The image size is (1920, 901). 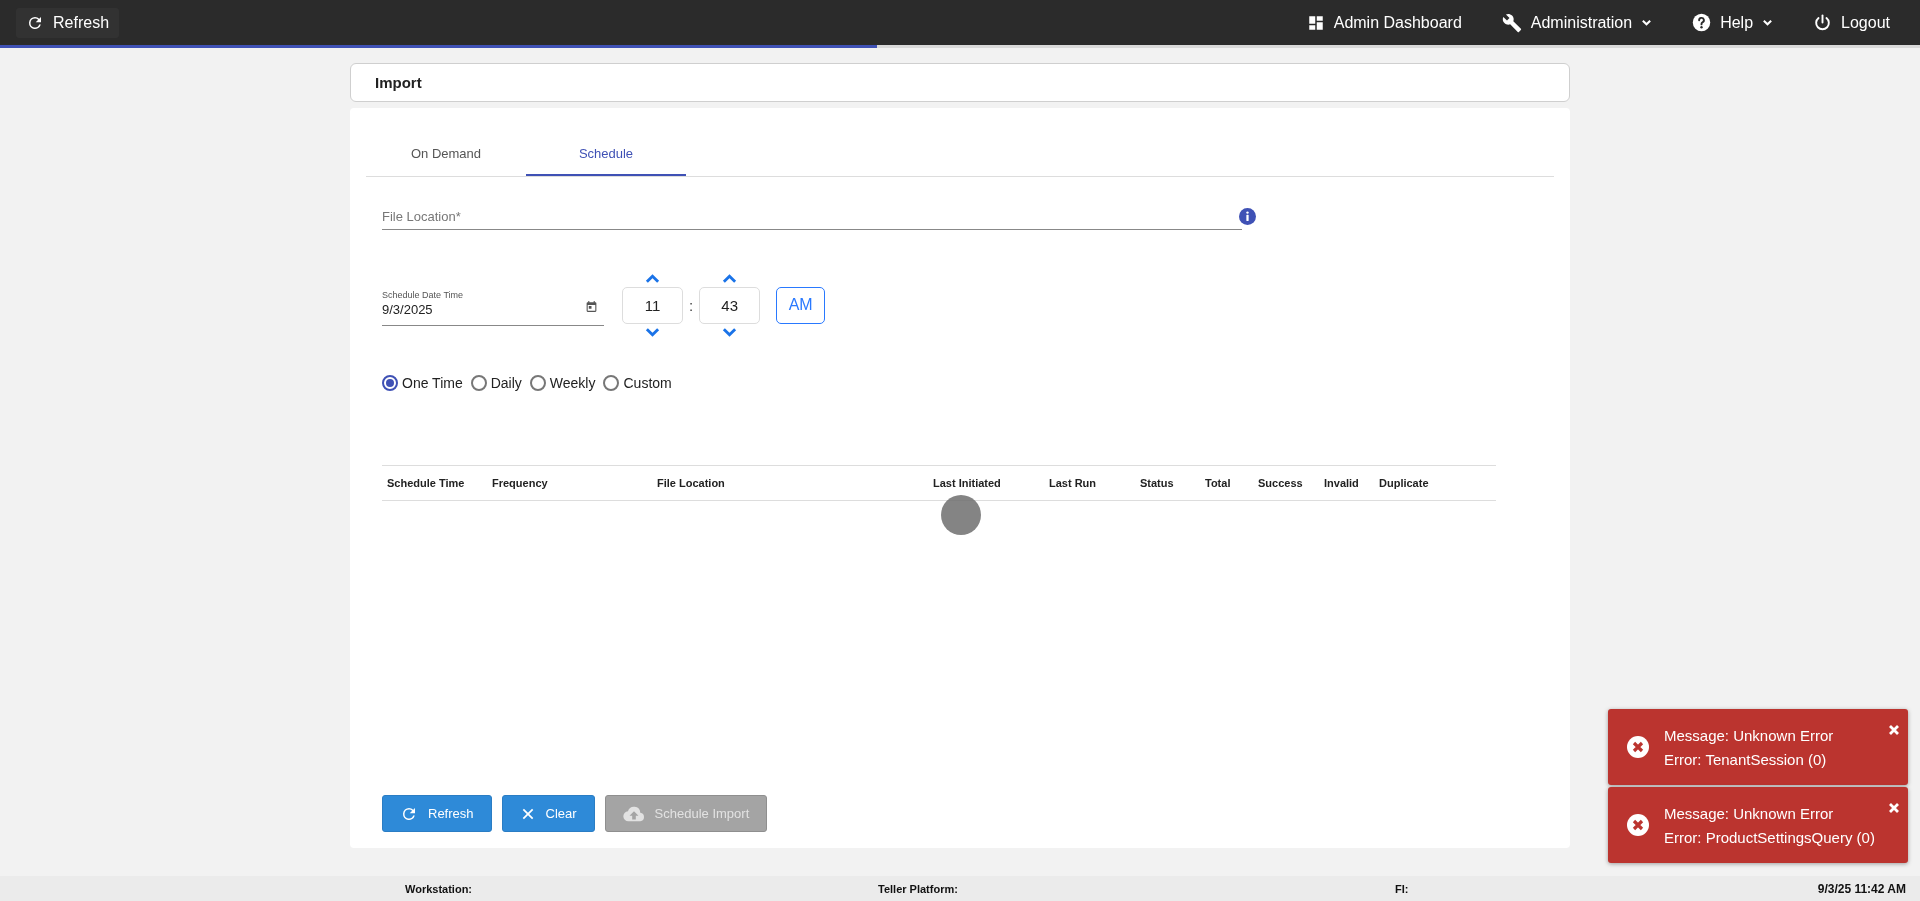 I want to click on help-icon, so click(x=1702, y=22).